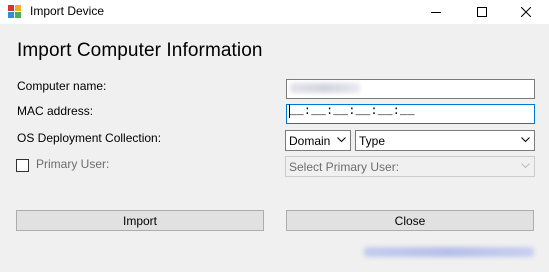 Image resolution: width=549 pixels, height=272 pixels. Describe the element at coordinates (22, 165) in the screenshot. I see `primary-user-checkbox` at that location.